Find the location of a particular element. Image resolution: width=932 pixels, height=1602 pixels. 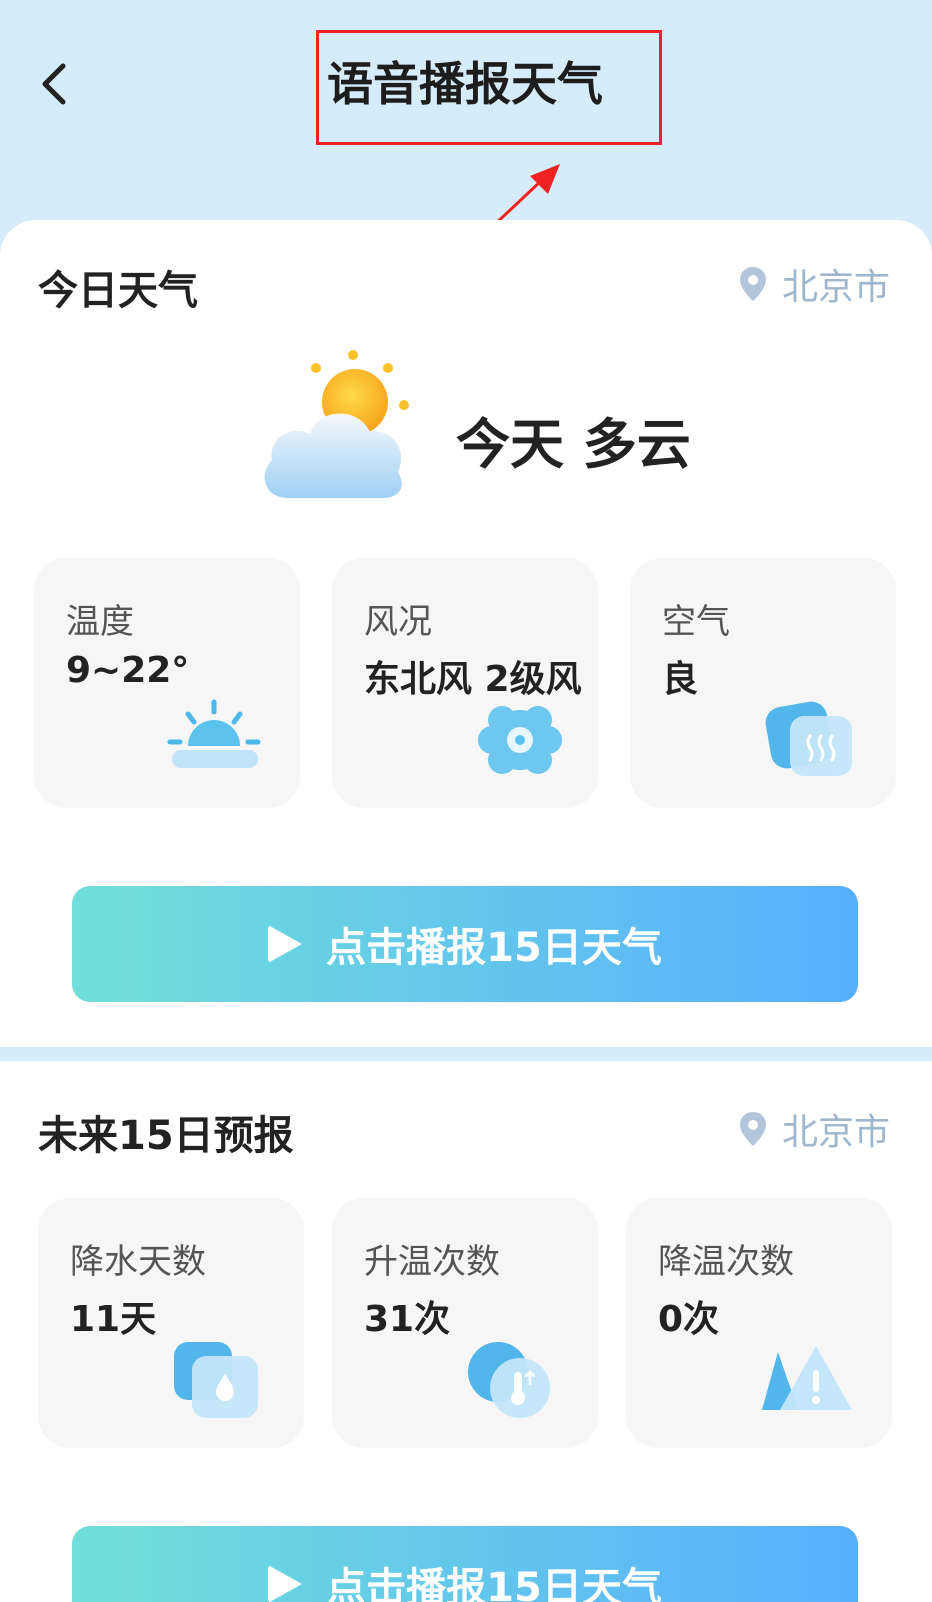

air-icon is located at coordinates (808, 738).